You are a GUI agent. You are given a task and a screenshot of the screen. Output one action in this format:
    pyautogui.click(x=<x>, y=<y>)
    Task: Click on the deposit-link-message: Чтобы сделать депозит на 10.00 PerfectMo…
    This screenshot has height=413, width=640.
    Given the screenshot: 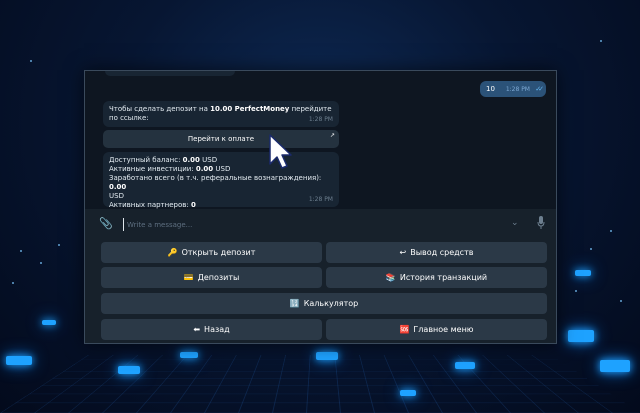 What is the action you would take?
    pyautogui.click(x=221, y=114)
    